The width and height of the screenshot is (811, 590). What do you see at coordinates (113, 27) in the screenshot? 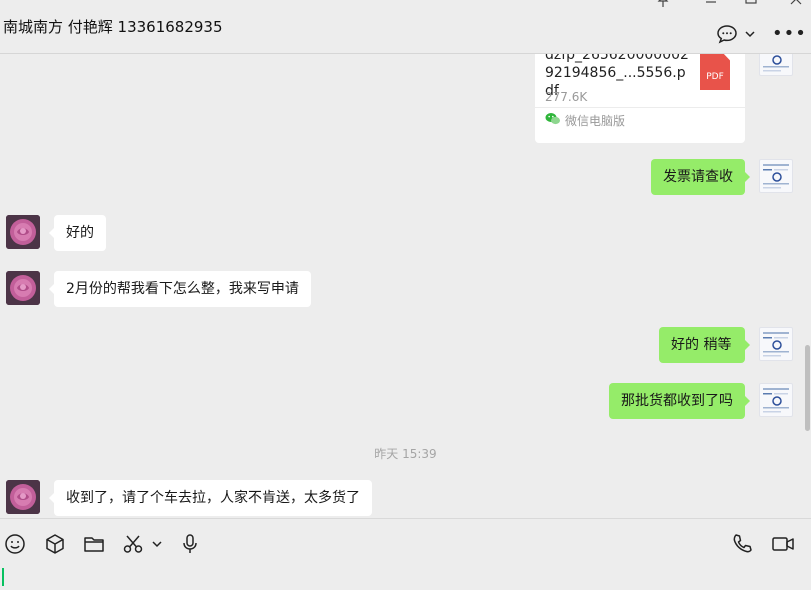
I see `chat-title: 南城南方 付艳辉 13361682935` at bounding box center [113, 27].